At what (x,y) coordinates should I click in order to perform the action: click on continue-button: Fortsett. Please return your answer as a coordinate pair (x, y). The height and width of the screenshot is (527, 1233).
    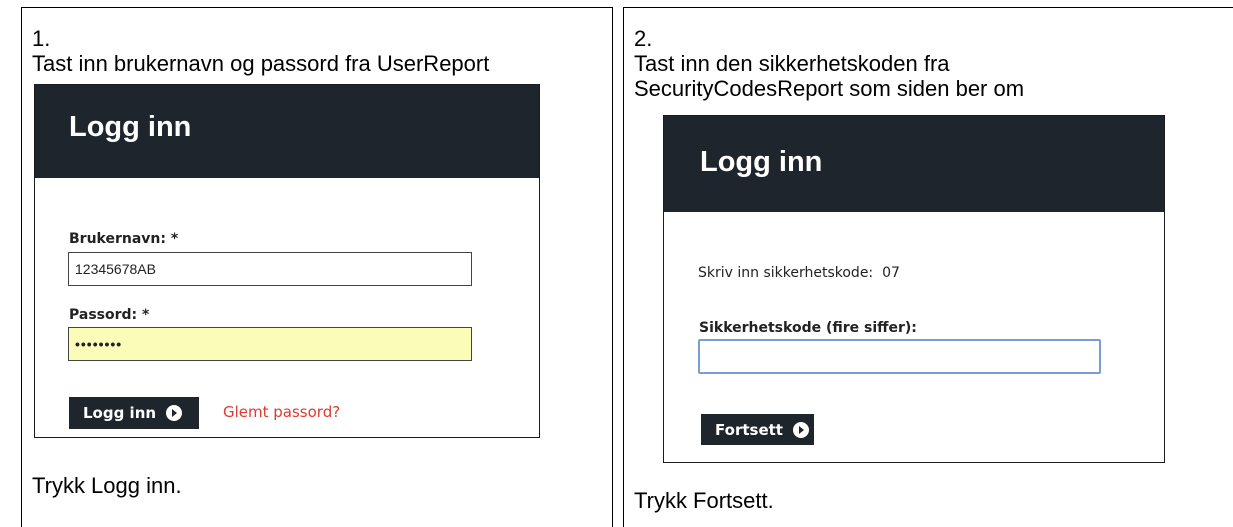
    Looking at the image, I should click on (757, 429).